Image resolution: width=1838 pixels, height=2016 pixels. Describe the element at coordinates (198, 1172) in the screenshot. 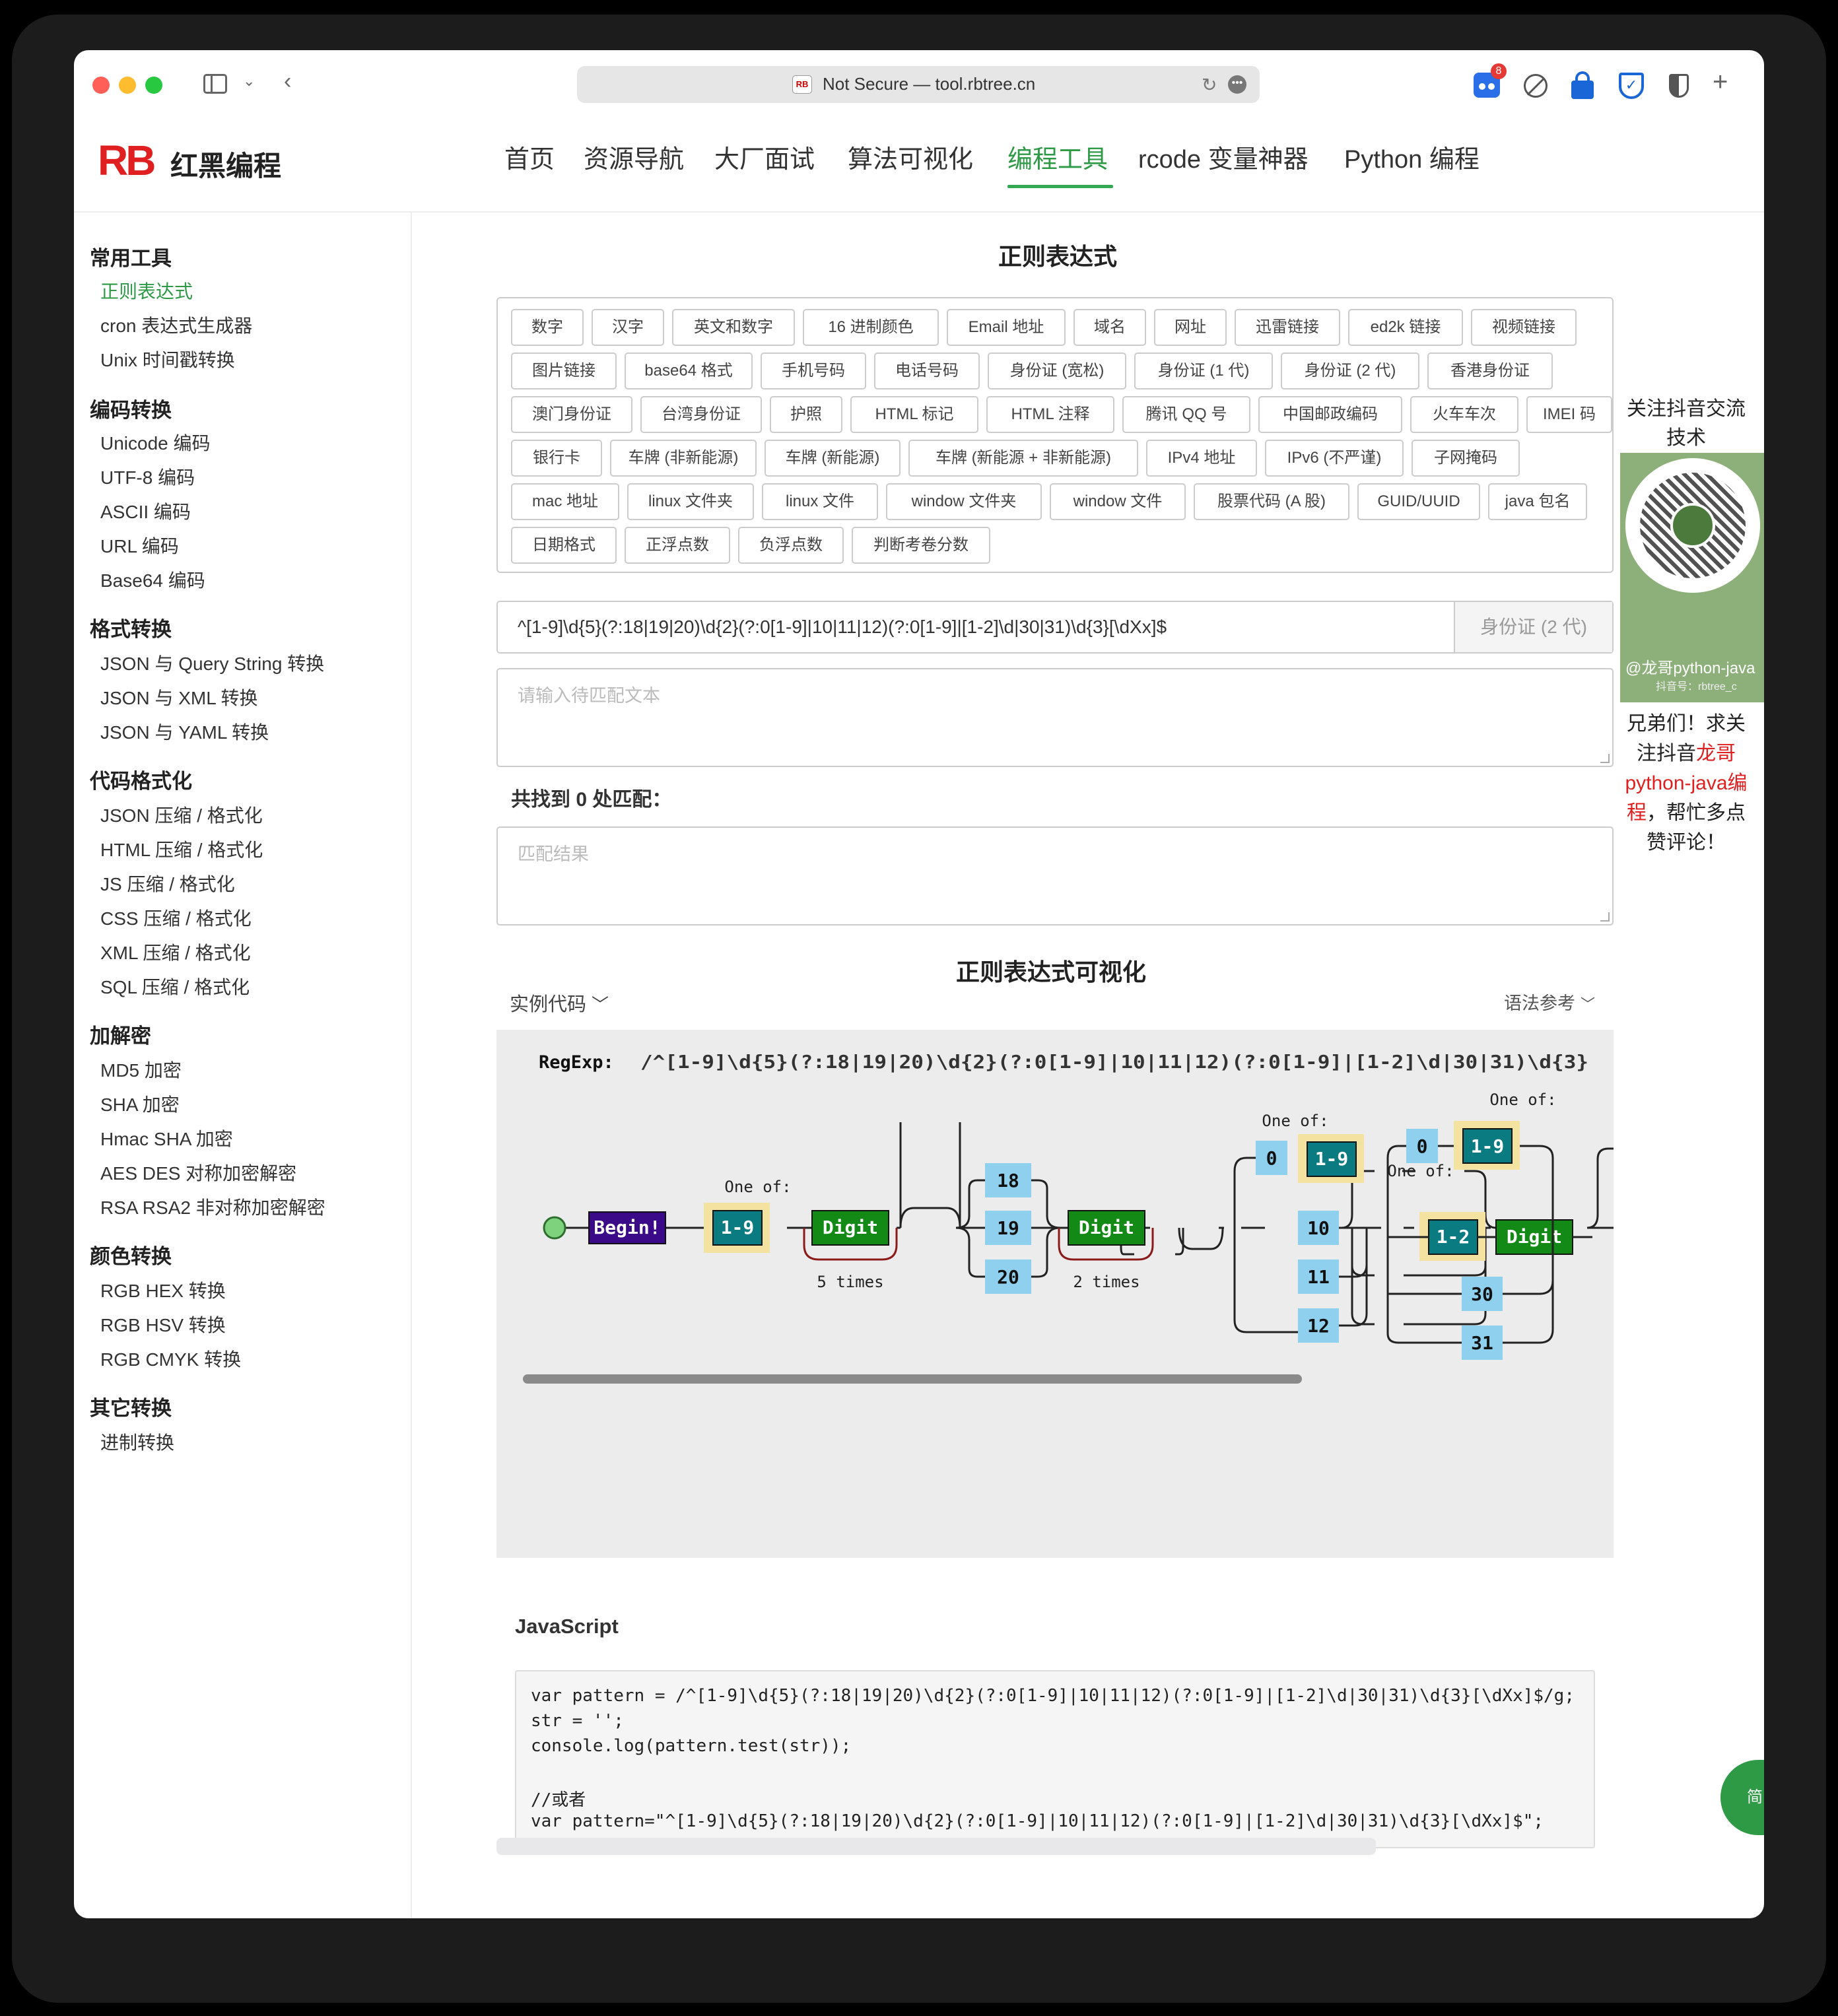

I see `sidebar-item-aes: AES DES 对称加密解密` at that location.